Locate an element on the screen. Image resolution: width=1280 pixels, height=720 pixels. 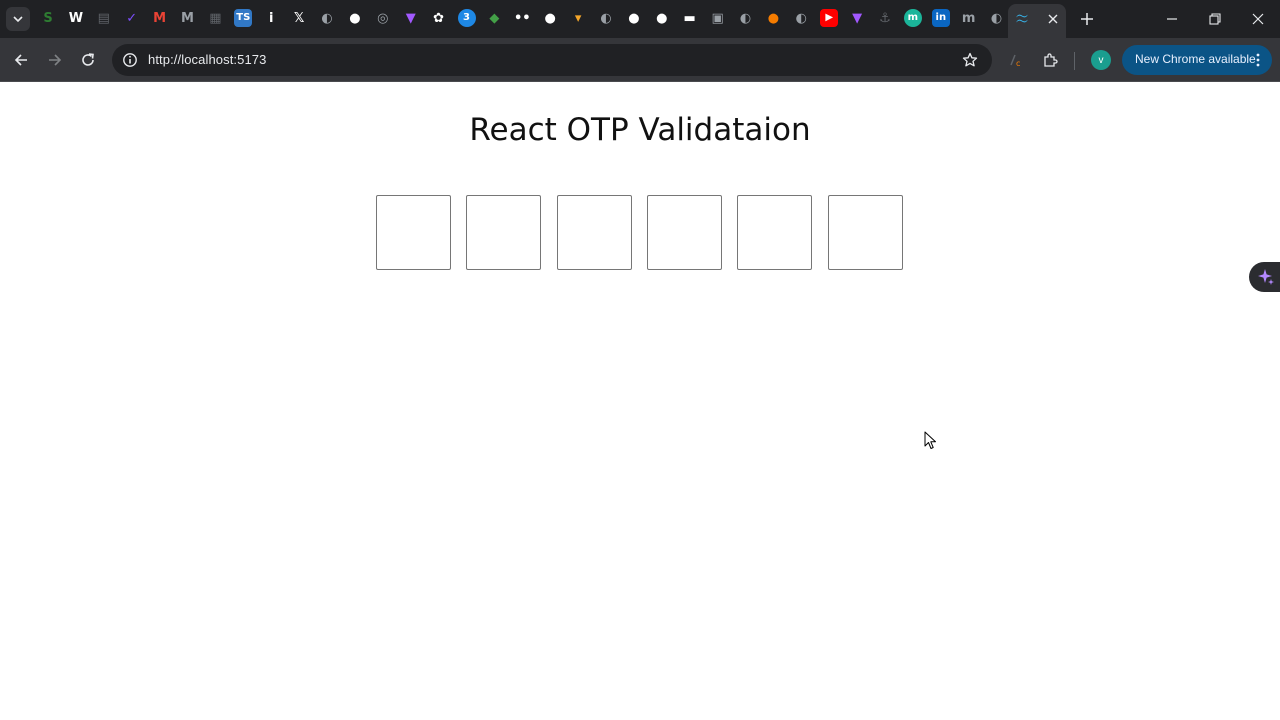
fox-icon: ▾ is located at coordinates (578, 18).